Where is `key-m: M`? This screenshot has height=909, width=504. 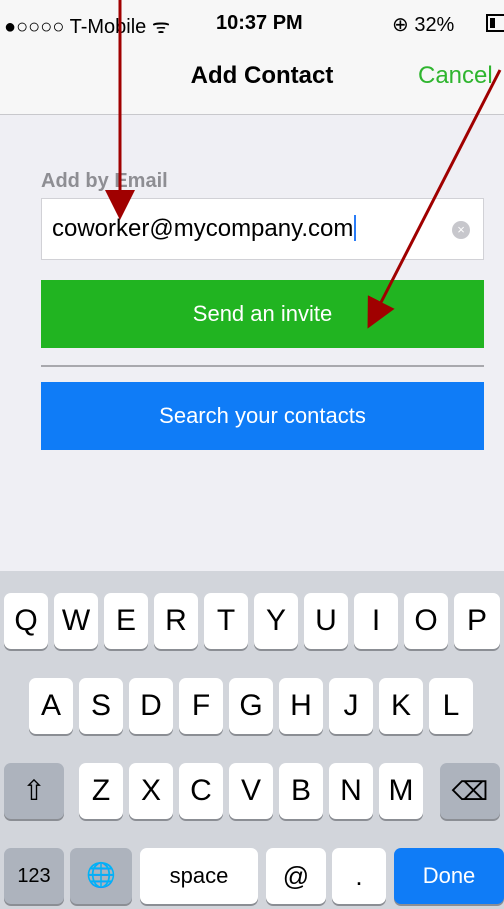
key-m: M is located at coordinates (401, 791).